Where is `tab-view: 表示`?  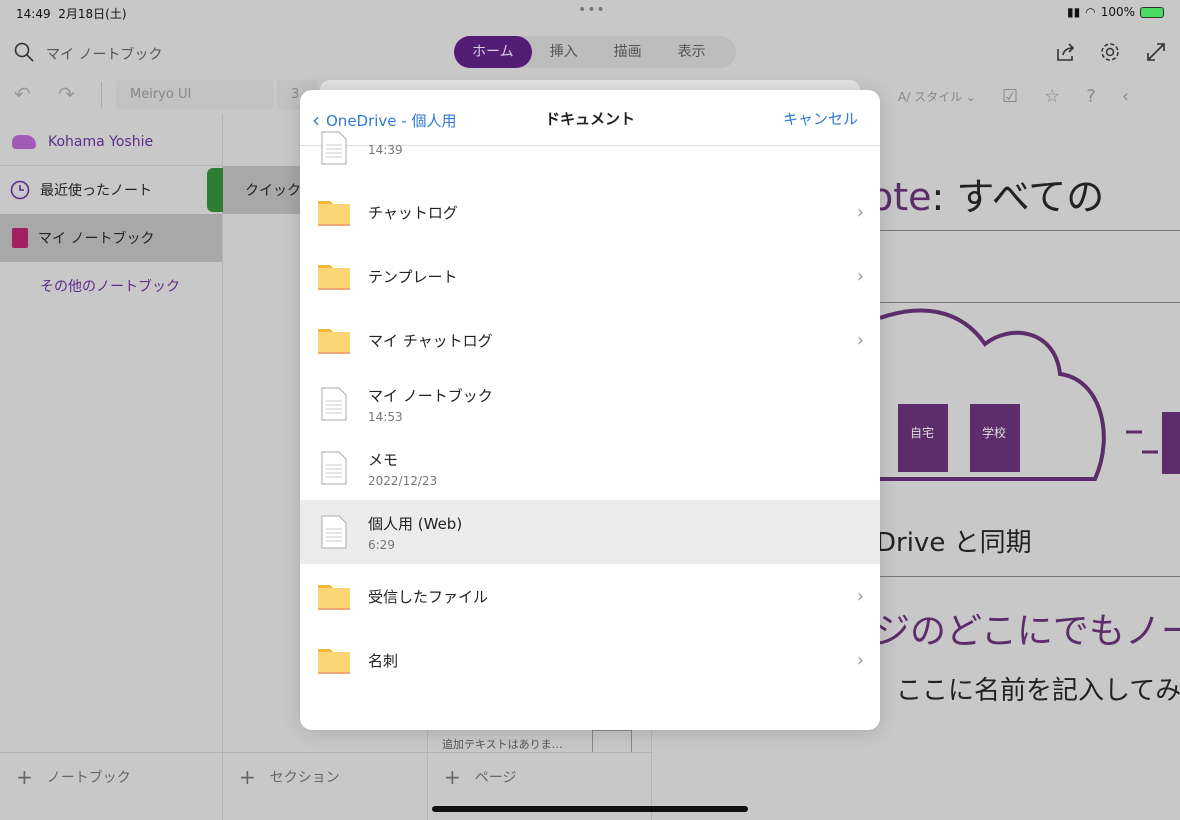
tab-view: 表示 is located at coordinates (692, 52).